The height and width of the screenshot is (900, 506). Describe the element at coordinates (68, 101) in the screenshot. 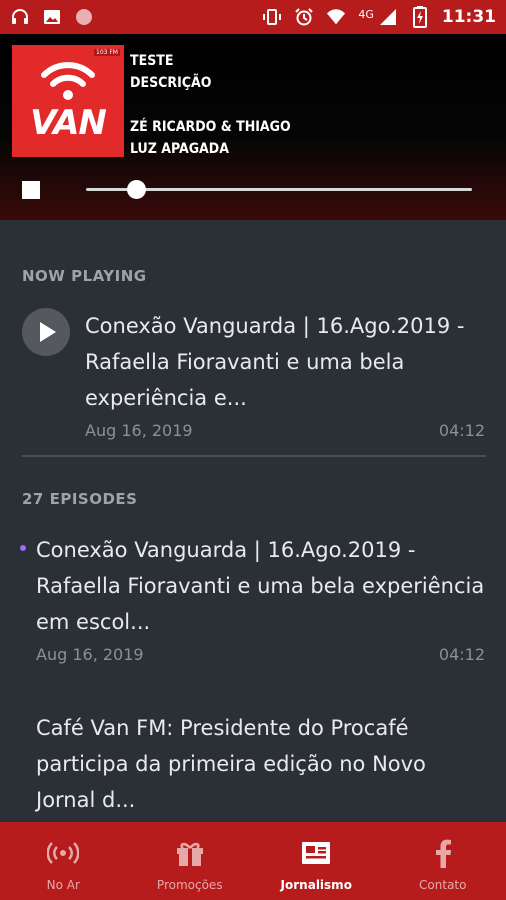

I see `station-logo: 103 FM VAN` at that location.